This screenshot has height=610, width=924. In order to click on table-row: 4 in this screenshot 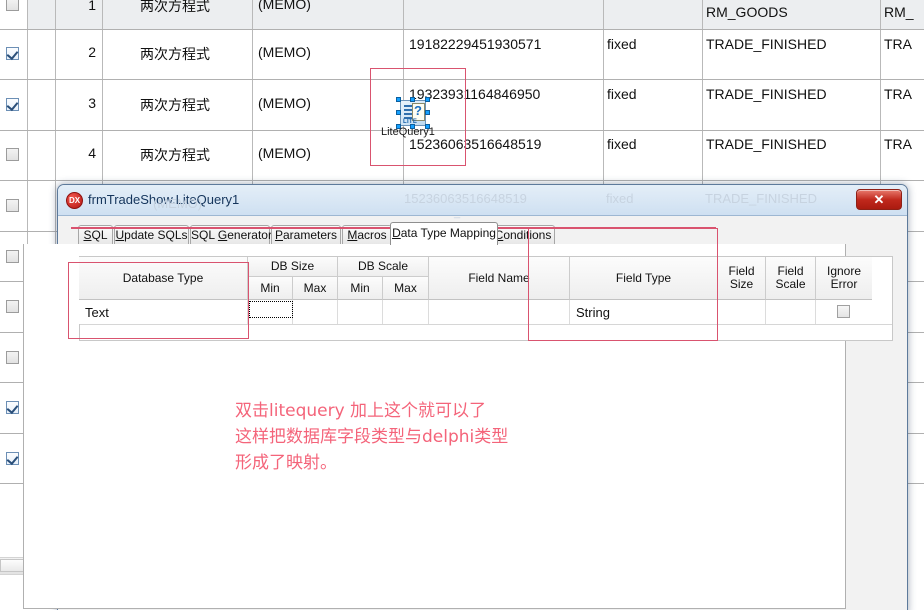, I will do `click(92, 153)`.